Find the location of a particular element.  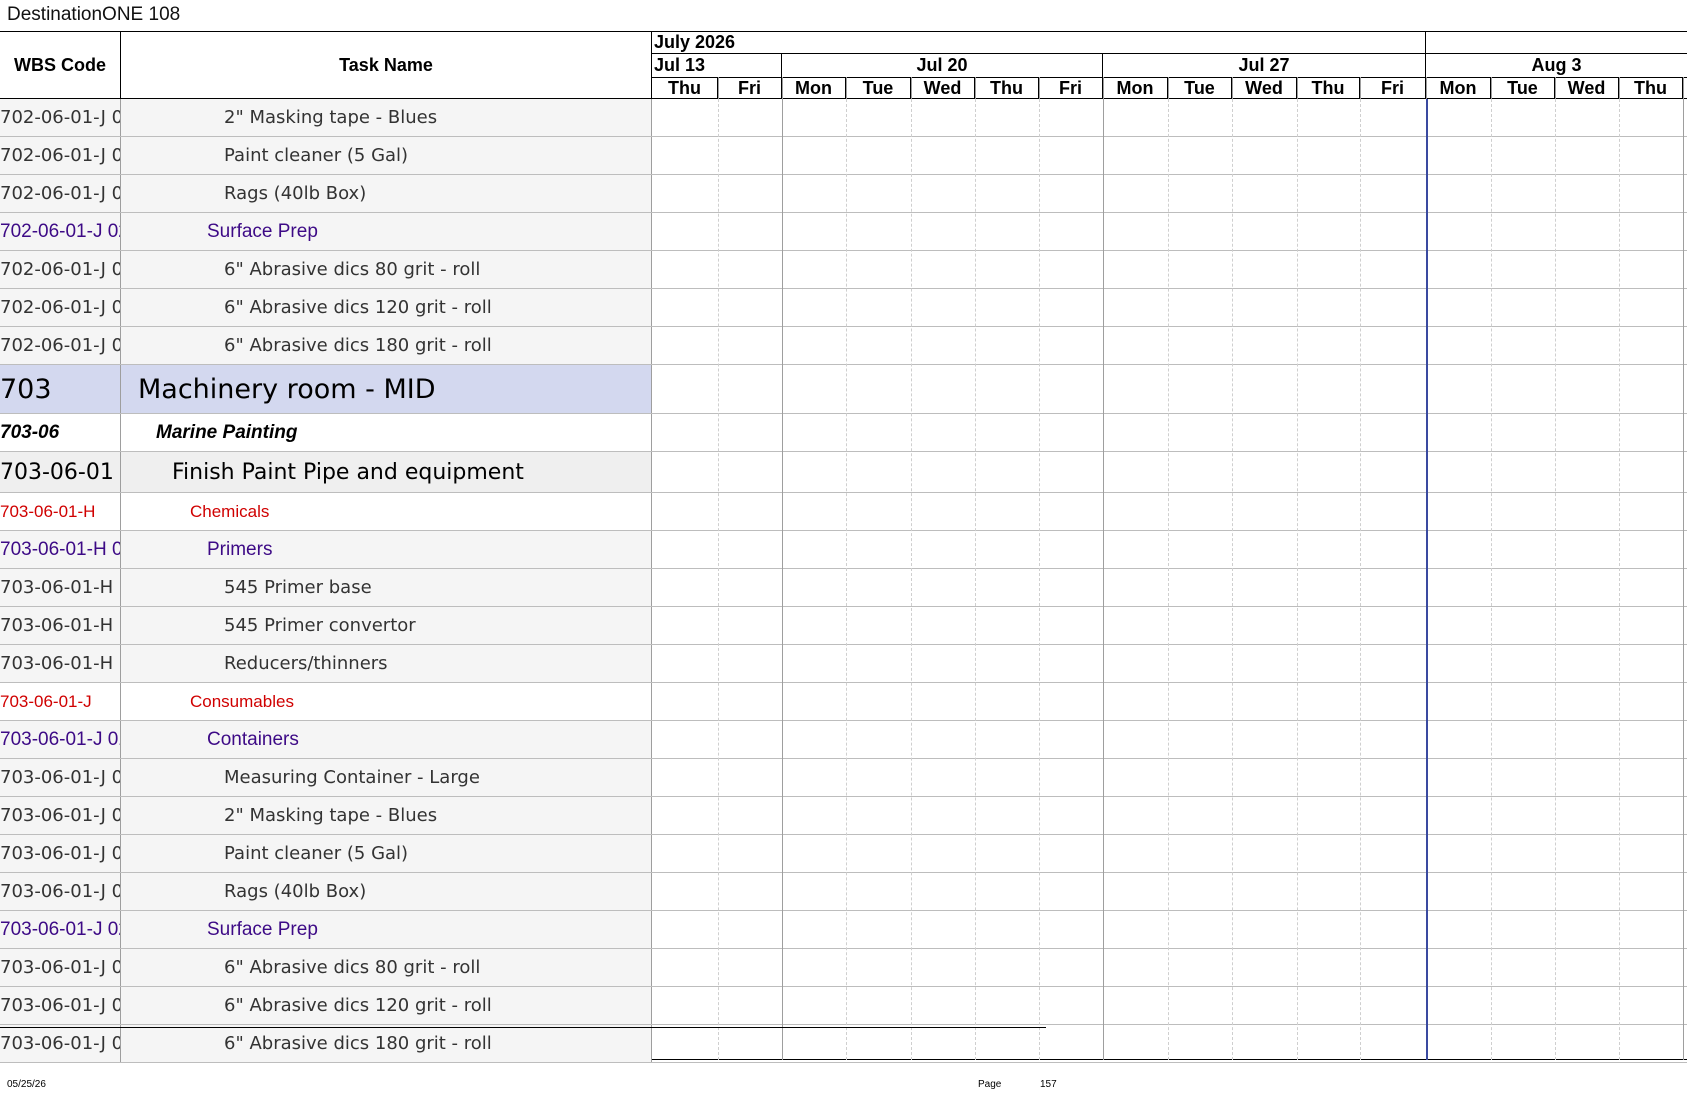

footer-date: 05/25/26 is located at coordinates (26, 1084).